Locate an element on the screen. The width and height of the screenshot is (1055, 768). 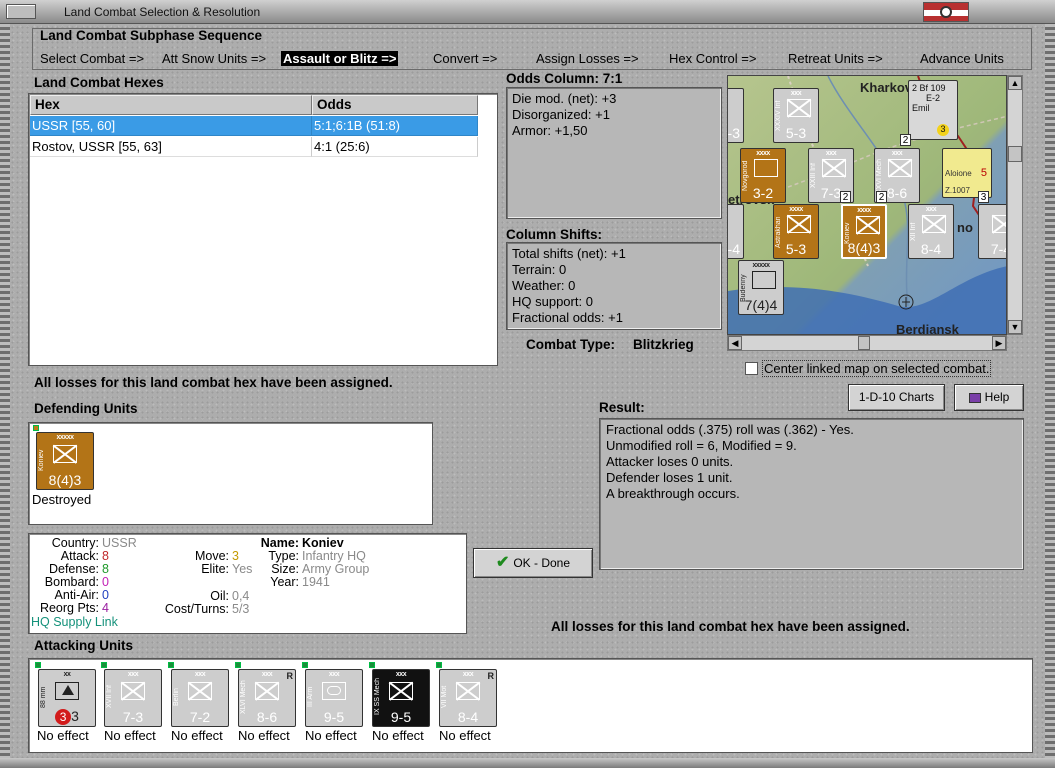
attacking-unit-counter: xxx XLVI Mech R 8-6 is located at coordinates (267, 698).